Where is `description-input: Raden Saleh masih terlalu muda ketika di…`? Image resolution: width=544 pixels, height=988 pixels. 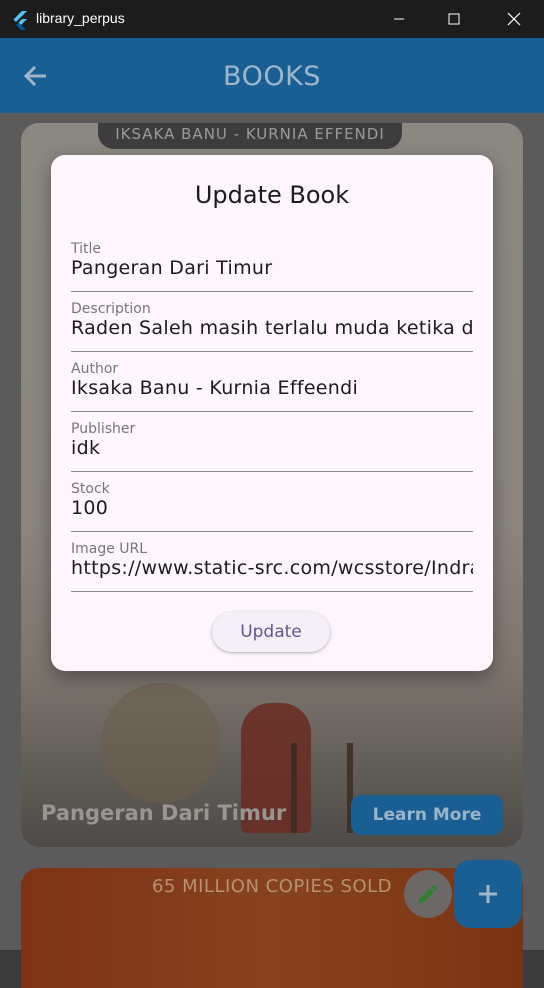 description-input: Raden Saleh masih terlalu muda ketika di… is located at coordinates (272, 328).